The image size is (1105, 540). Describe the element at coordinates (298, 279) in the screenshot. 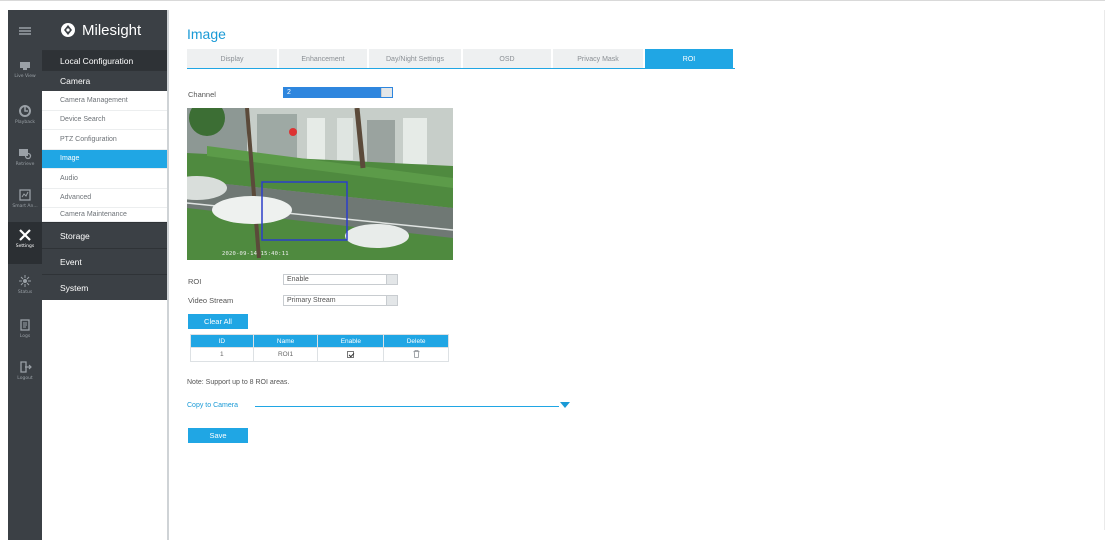

I see `roi-value: Enable` at that location.